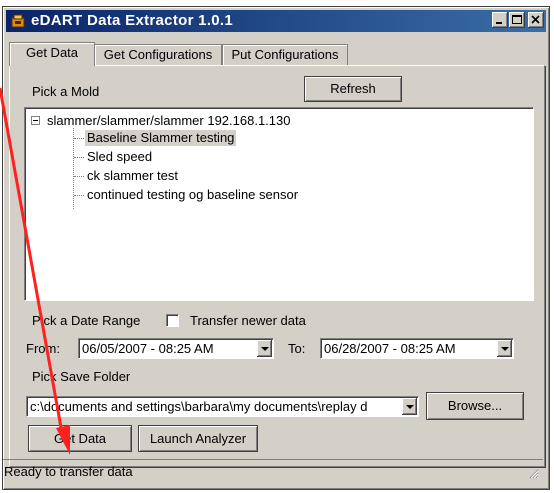 The width and height of the screenshot is (554, 493). What do you see at coordinates (86, 320) in the screenshot?
I see `date-range-label: Pick a Date Range` at bounding box center [86, 320].